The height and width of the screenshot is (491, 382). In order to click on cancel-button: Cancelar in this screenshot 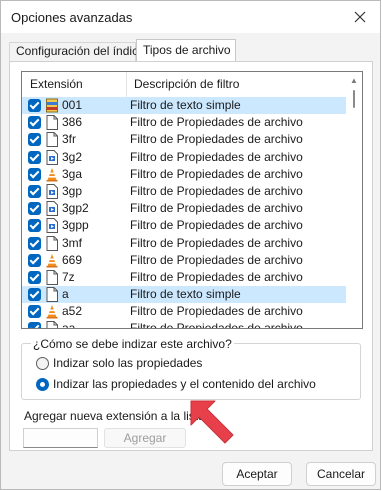, I will do `click(341, 474)`.